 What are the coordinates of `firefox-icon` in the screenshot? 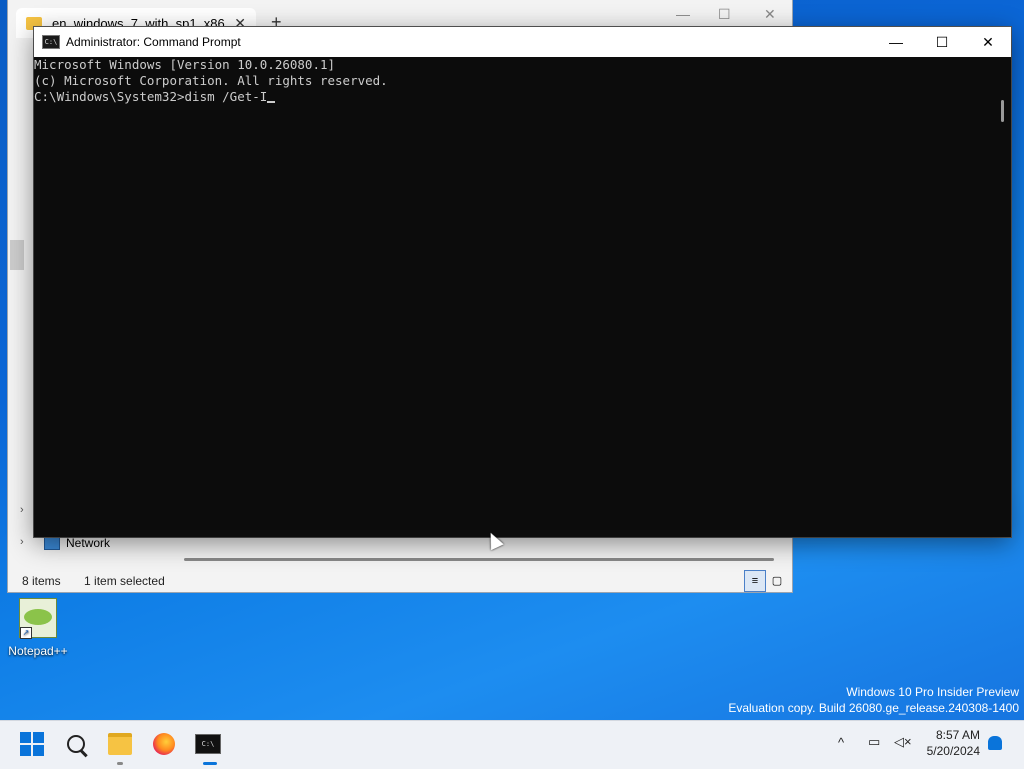 It's located at (164, 744).